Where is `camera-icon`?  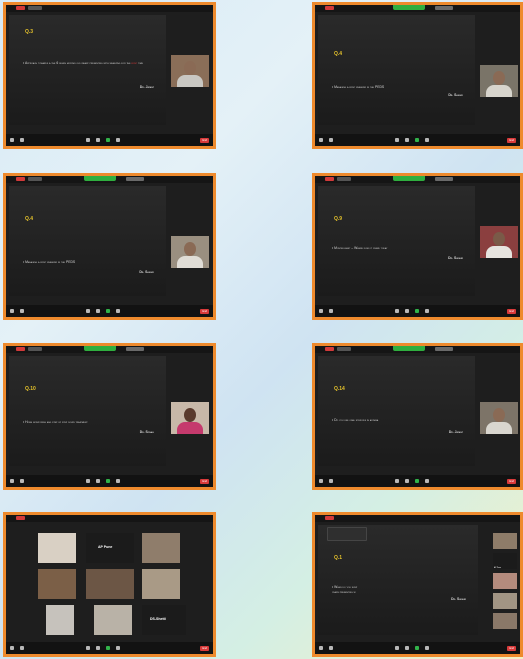 camera-icon is located at coordinates (331, 648).